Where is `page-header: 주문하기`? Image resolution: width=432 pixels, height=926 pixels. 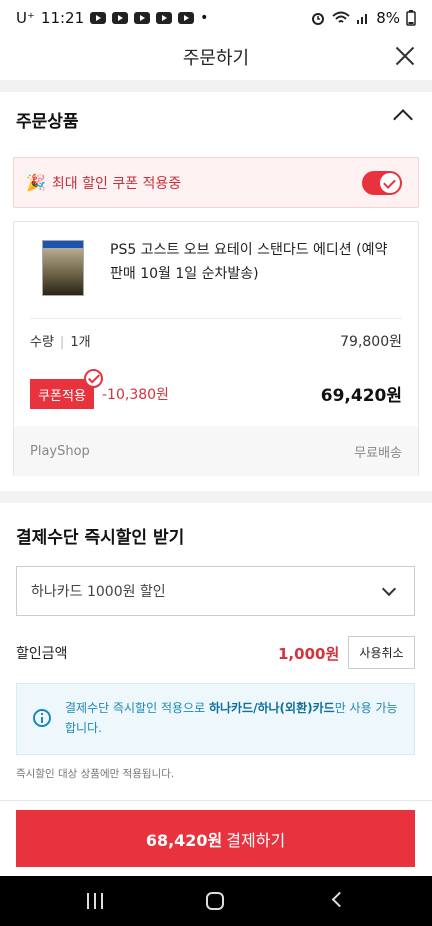
page-header: 주문하기 is located at coordinates (216, 57).